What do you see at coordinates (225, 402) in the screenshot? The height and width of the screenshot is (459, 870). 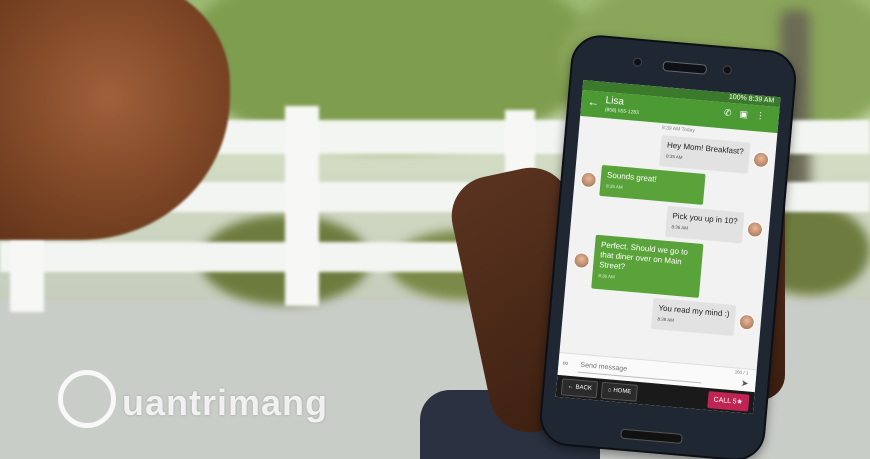 I see `watermark-text: uantrimang` at bounding box center [225, 402].